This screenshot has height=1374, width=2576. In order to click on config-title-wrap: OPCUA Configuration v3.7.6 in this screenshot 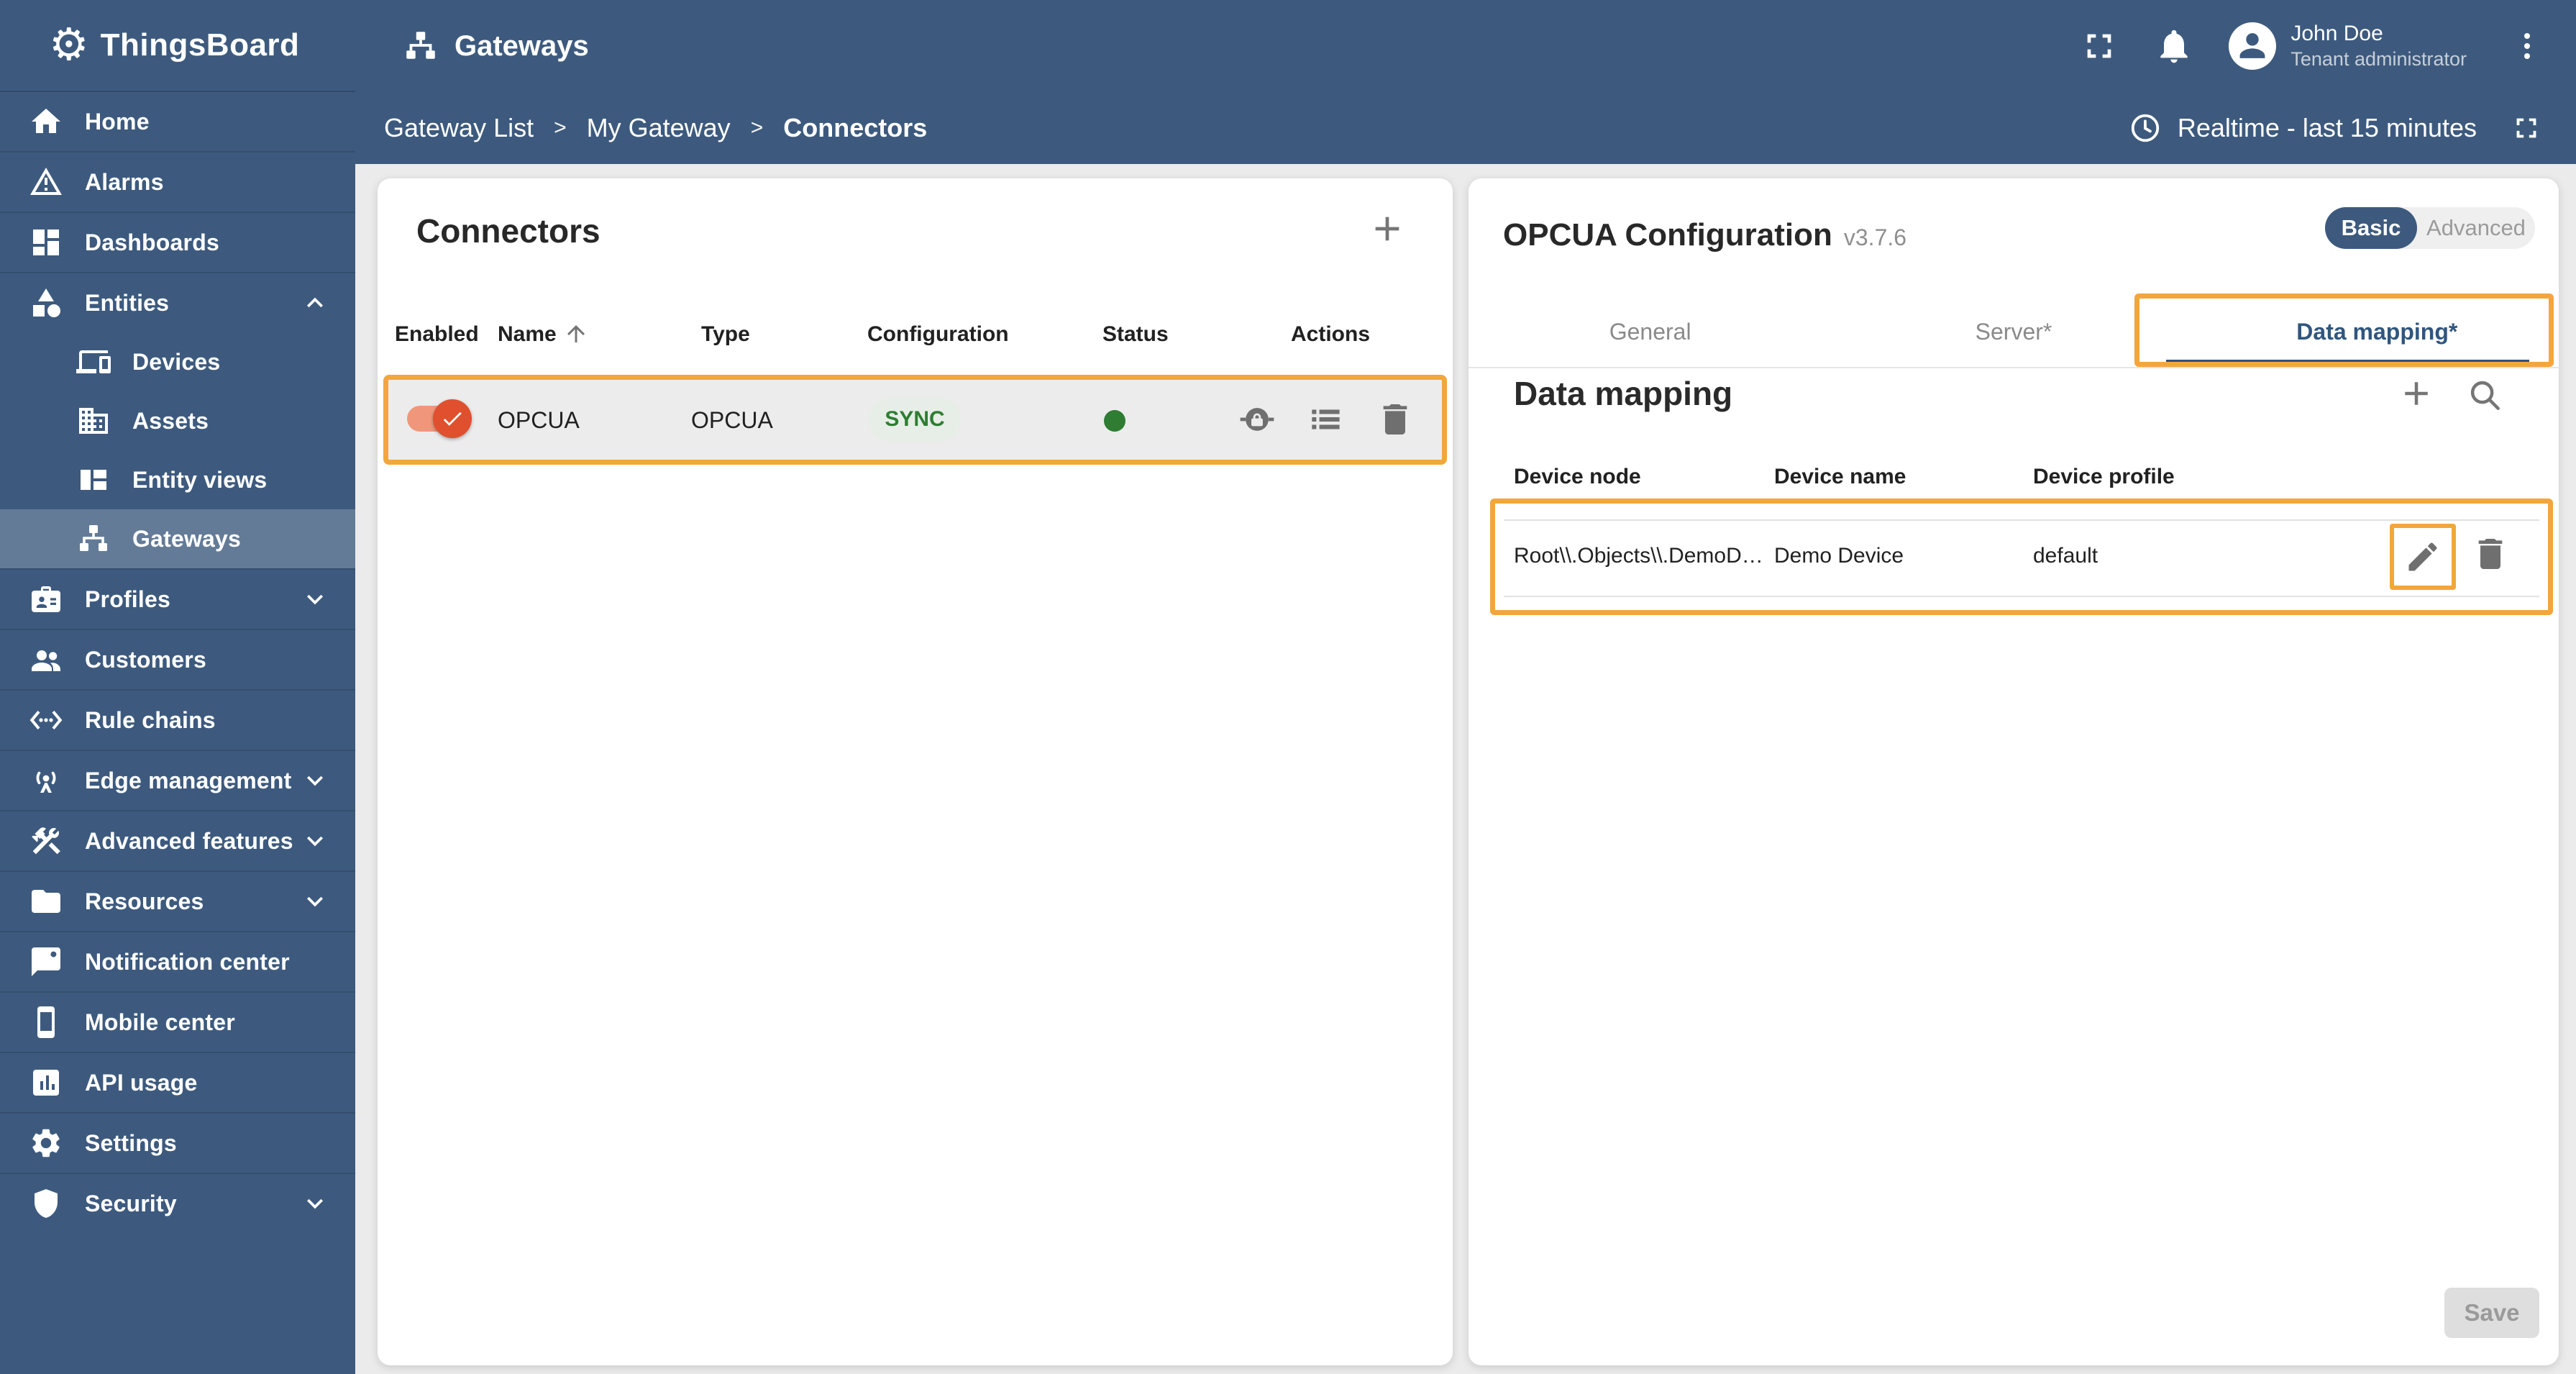, I will do `click(1705, 235)`.